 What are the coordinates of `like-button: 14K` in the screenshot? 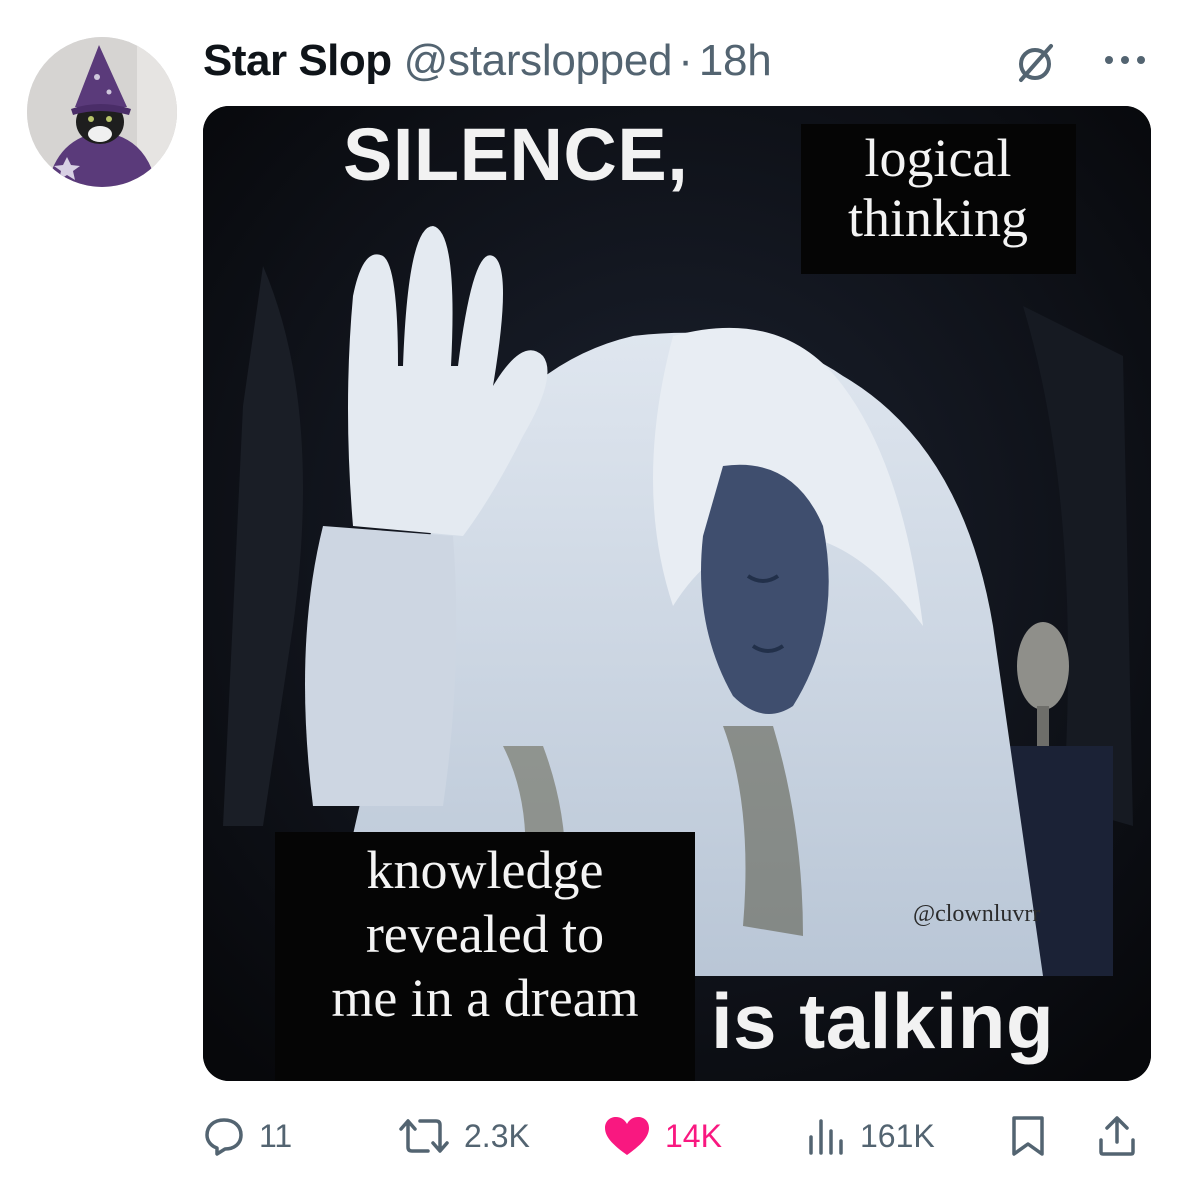 It's located at (662, 1136).